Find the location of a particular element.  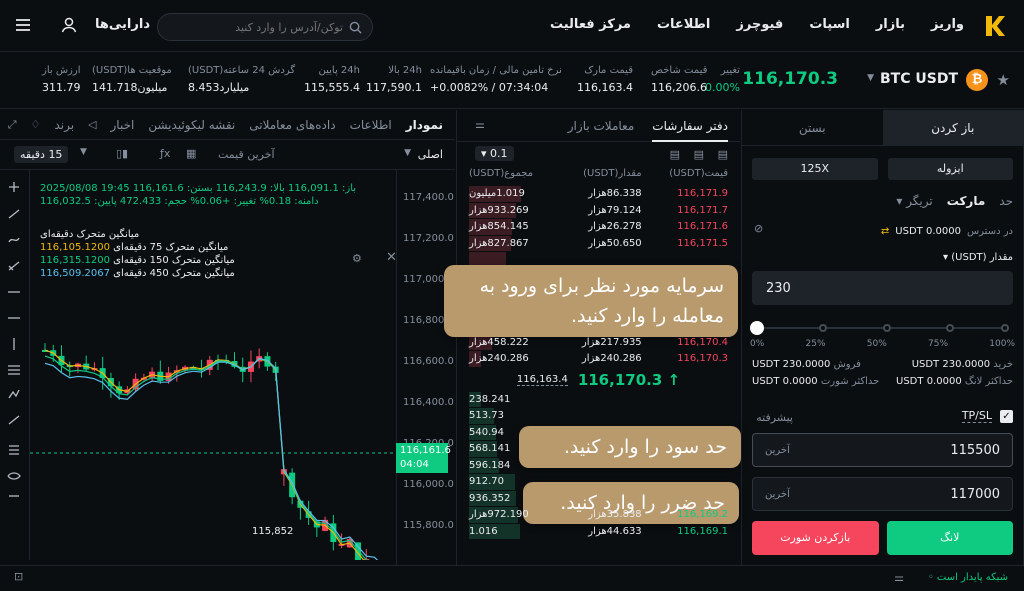

tab-close: بستن is located at coordinates (812, 127).